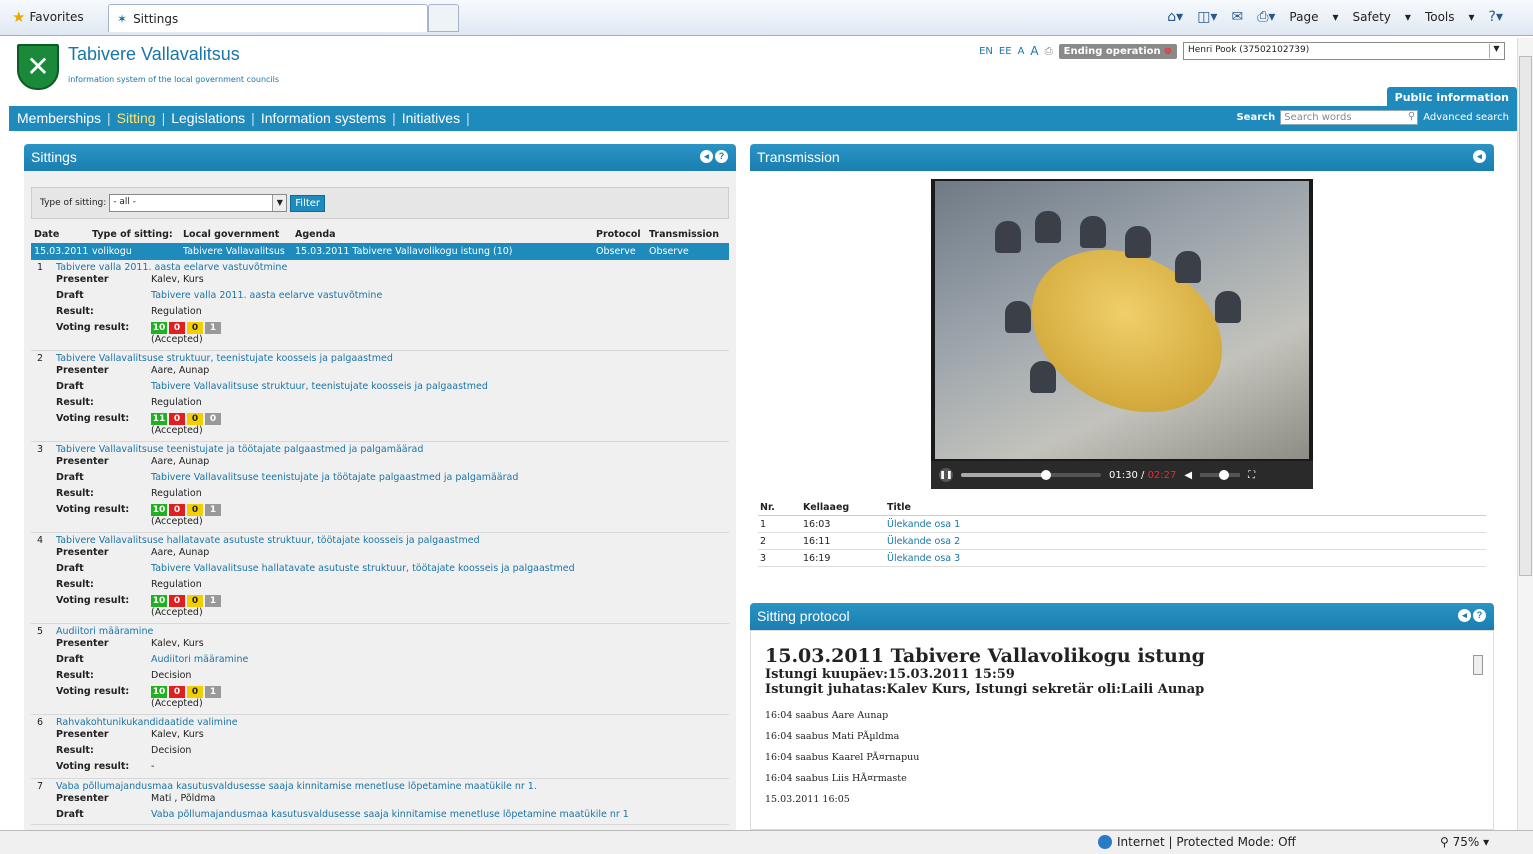 This screenshot has width=1533, height=854. I want to click on user-select: Henri Pook (37502102739) ▼, so click(1344, 51).